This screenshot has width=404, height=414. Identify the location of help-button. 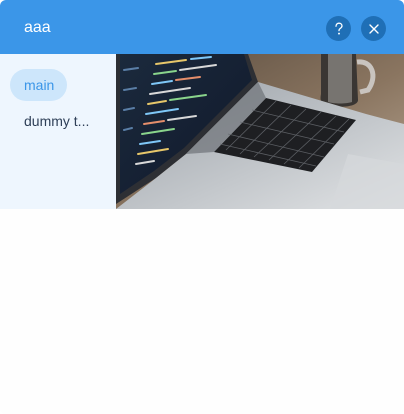
(338, 28).